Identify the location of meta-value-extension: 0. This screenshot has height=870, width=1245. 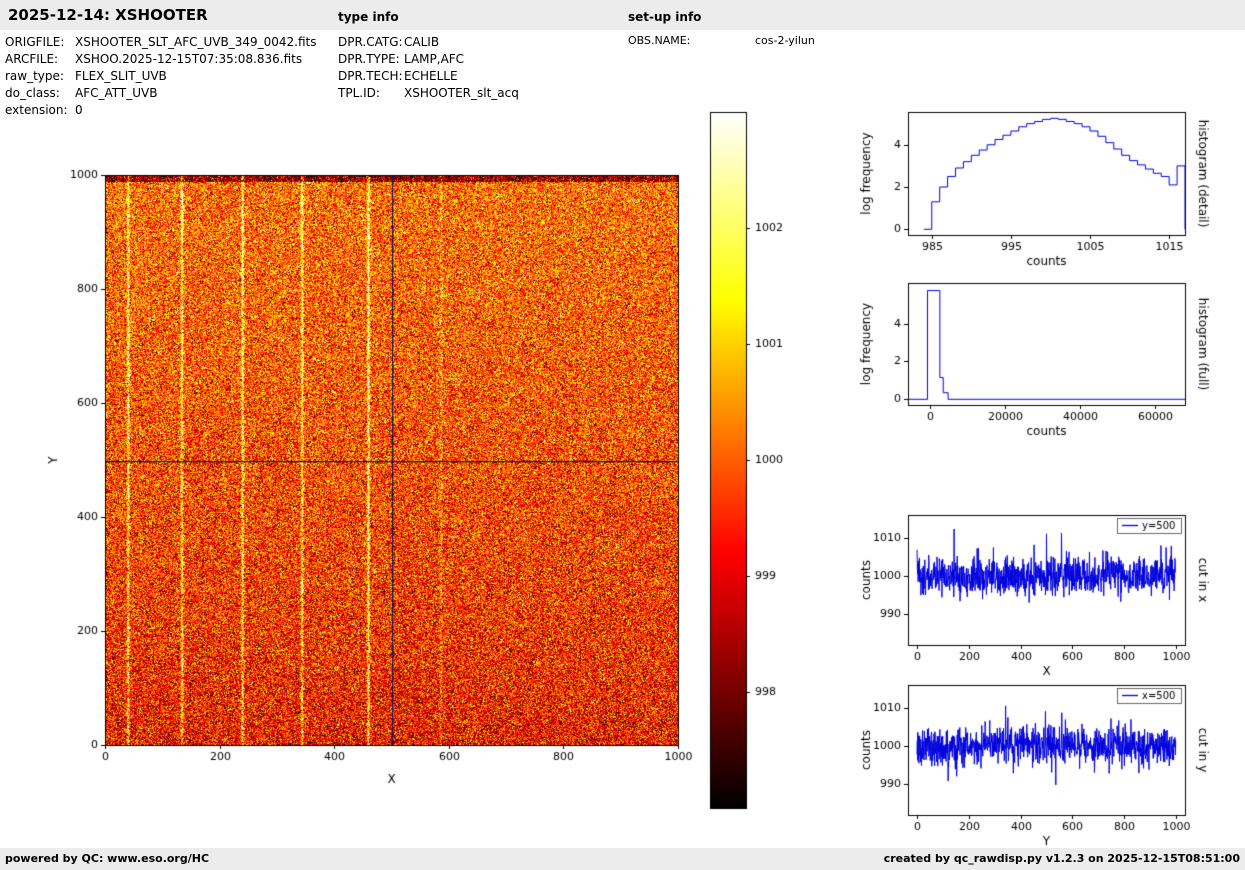
(79, 110).